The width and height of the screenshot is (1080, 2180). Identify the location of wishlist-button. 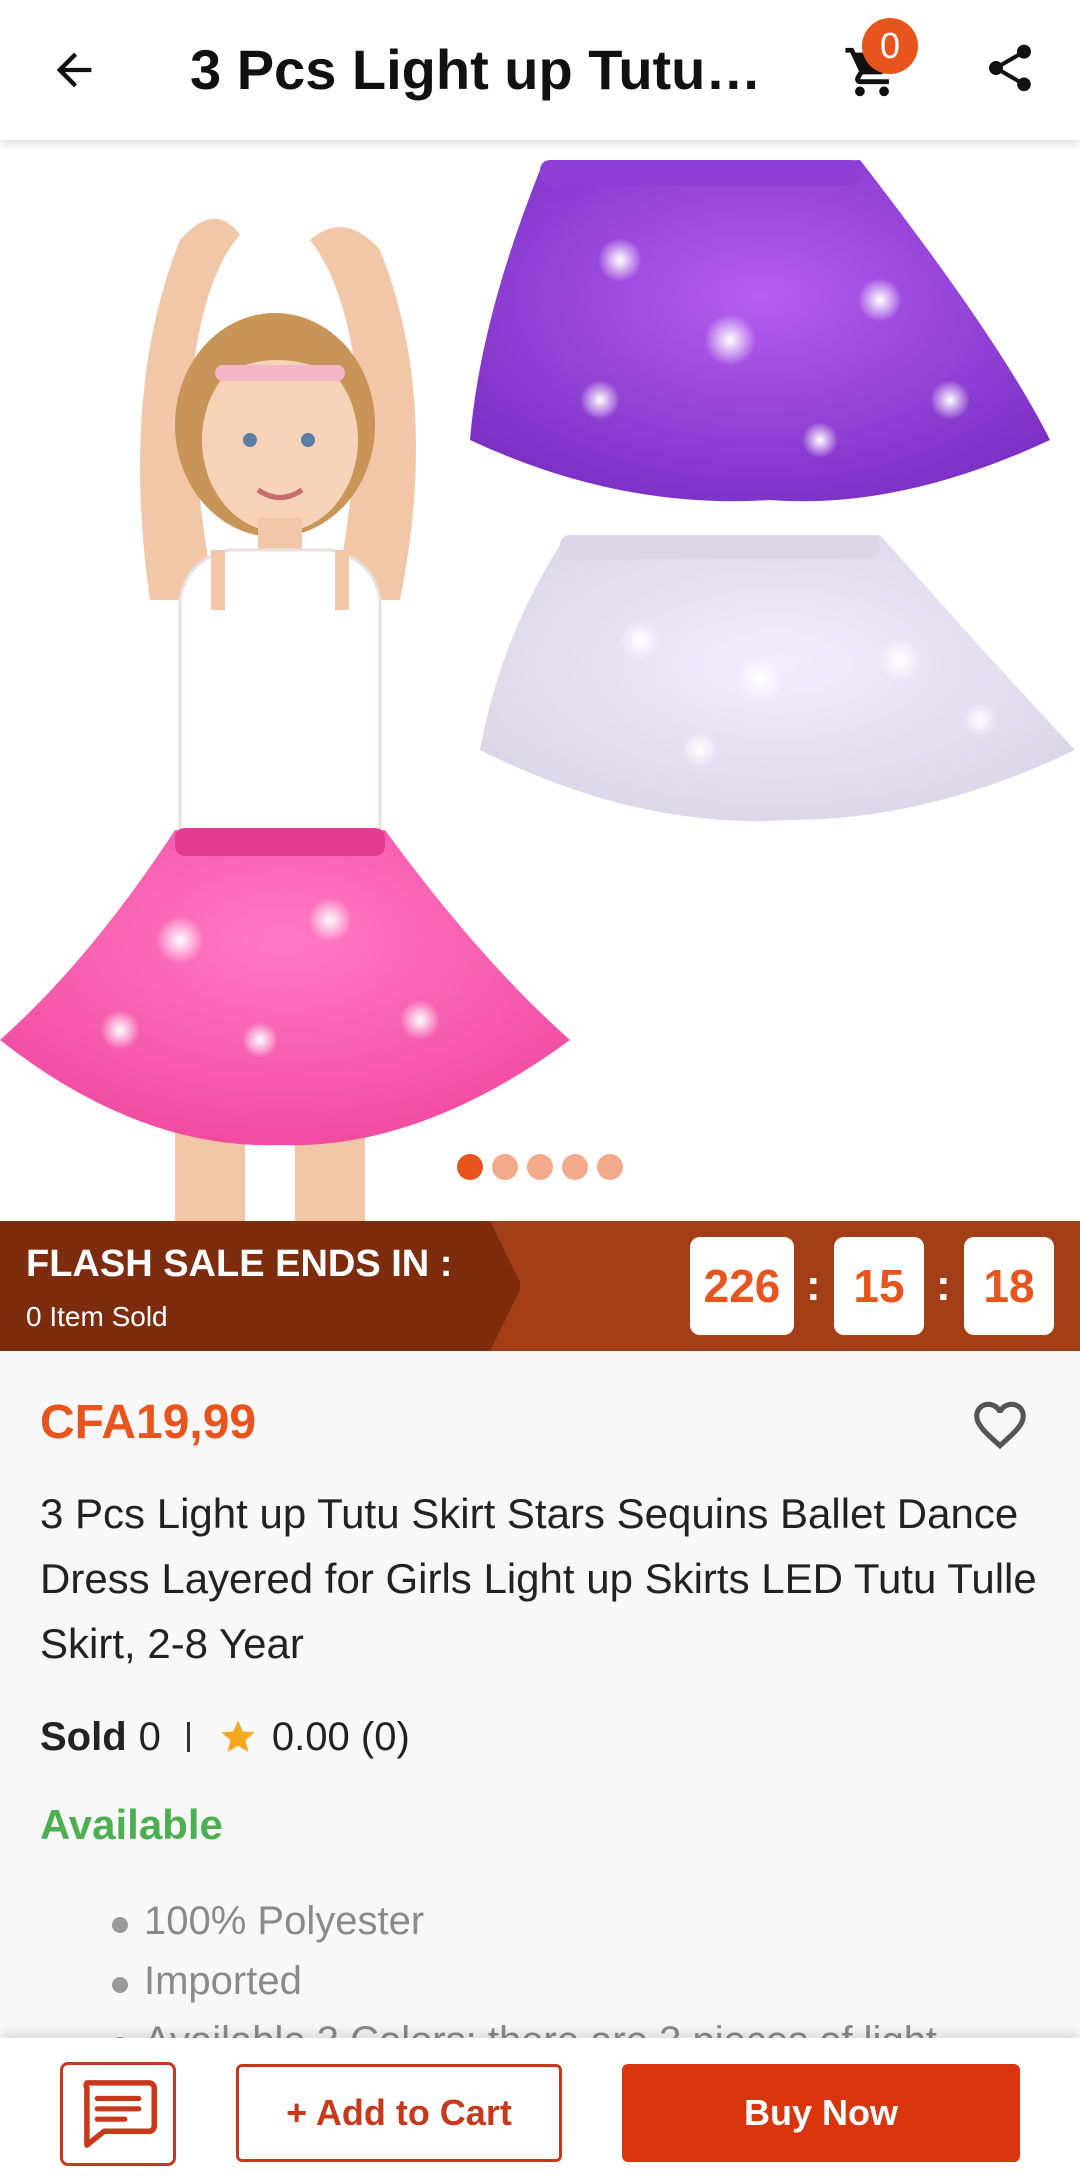
(1000, 1425).